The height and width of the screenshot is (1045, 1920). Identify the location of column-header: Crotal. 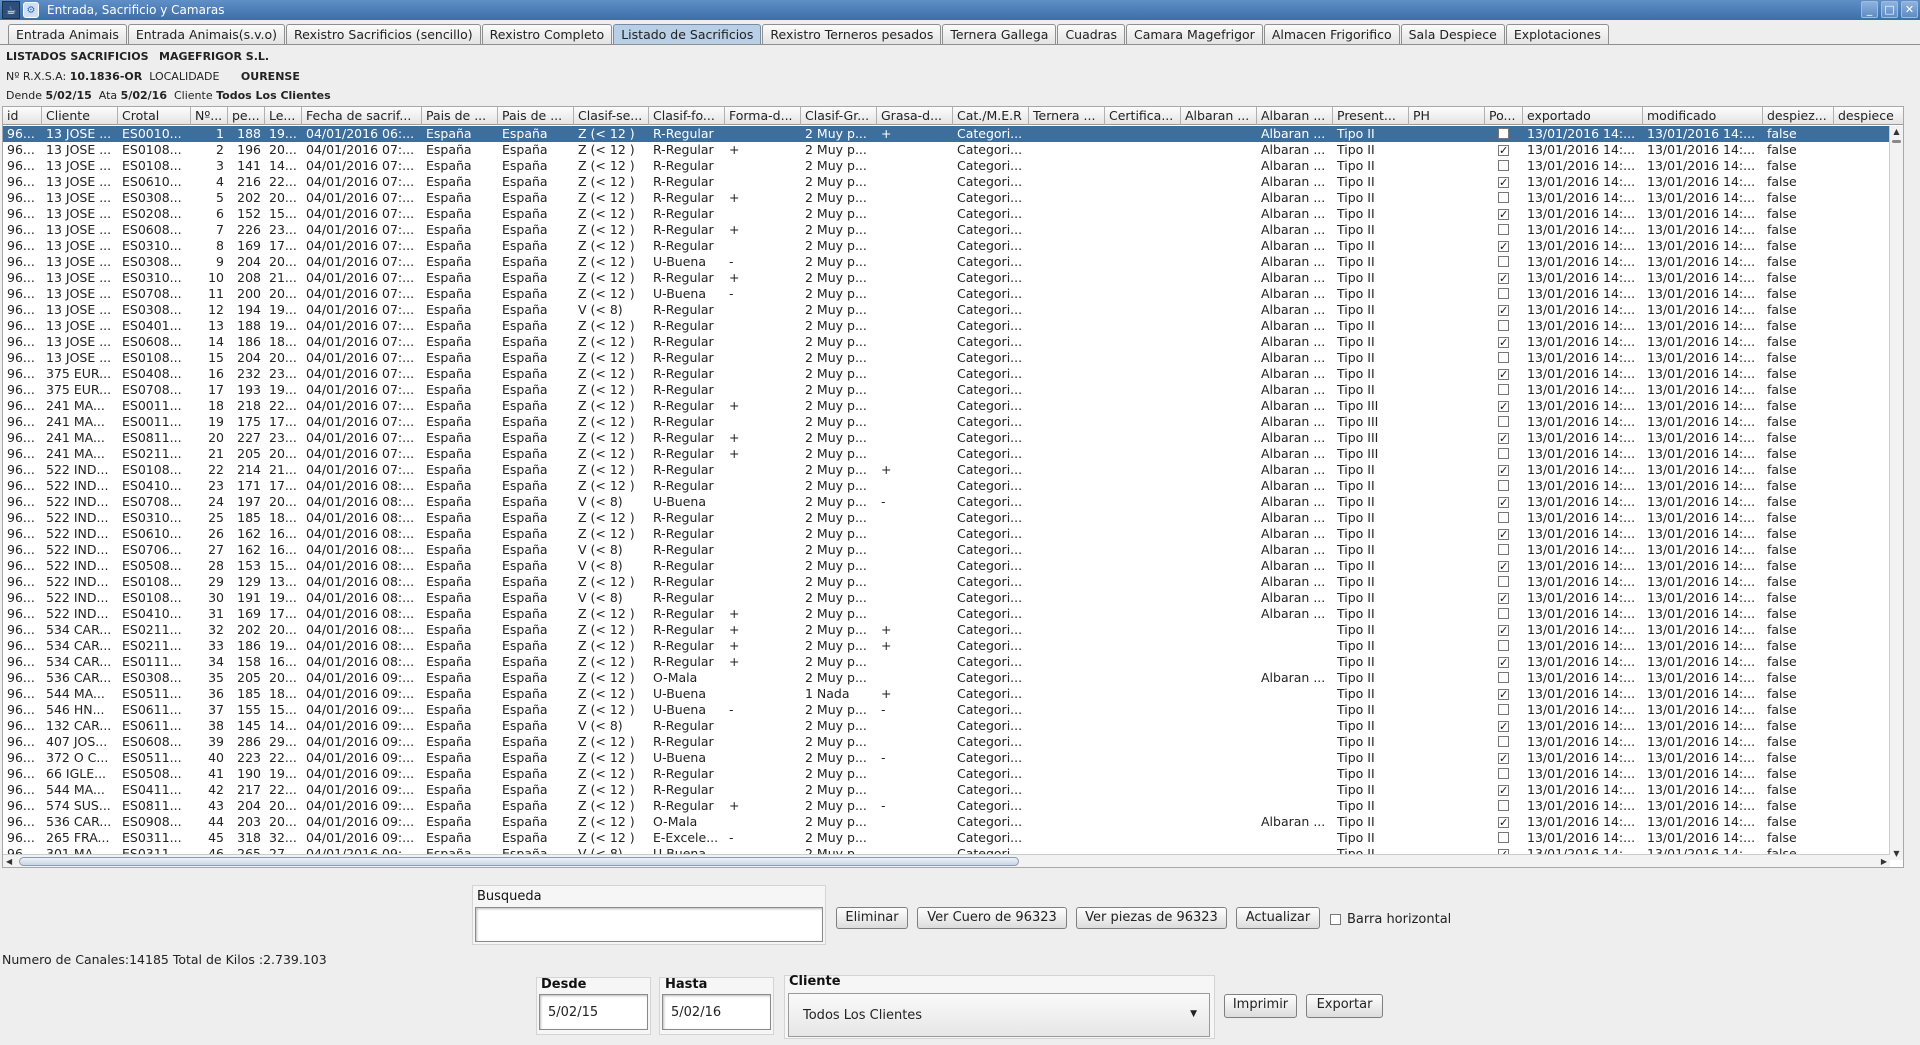
(154, 116).